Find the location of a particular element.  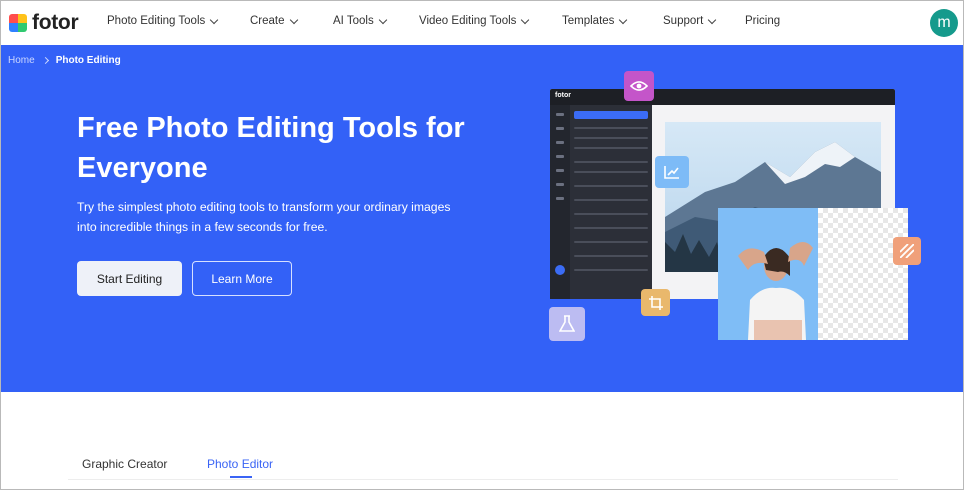

breadcrumb: Home Photo Editing is located at coordinates (64, 60).